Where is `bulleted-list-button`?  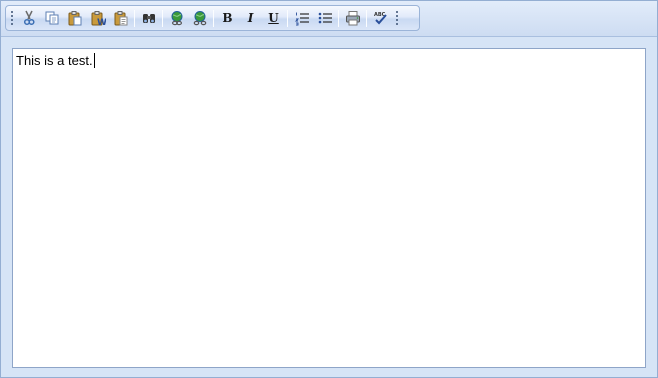 bulleted-list-button is located at coordinates (324, 18).